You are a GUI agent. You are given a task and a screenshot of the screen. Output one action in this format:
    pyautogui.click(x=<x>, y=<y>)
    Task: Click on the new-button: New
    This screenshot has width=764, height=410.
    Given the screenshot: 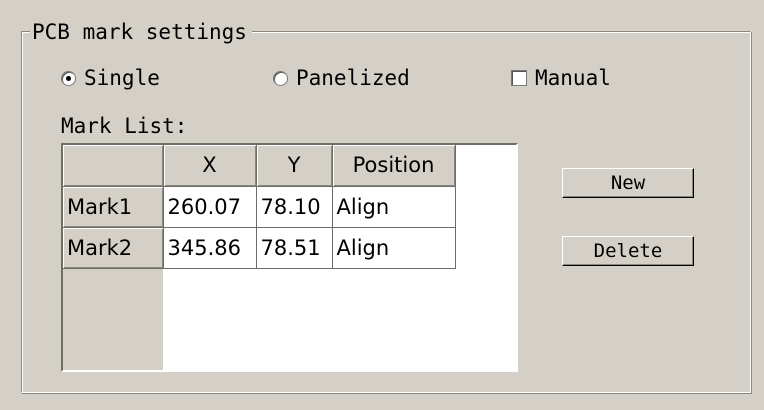 What is the action you would take?
    pyautogui.click(x=628, y=183)
    